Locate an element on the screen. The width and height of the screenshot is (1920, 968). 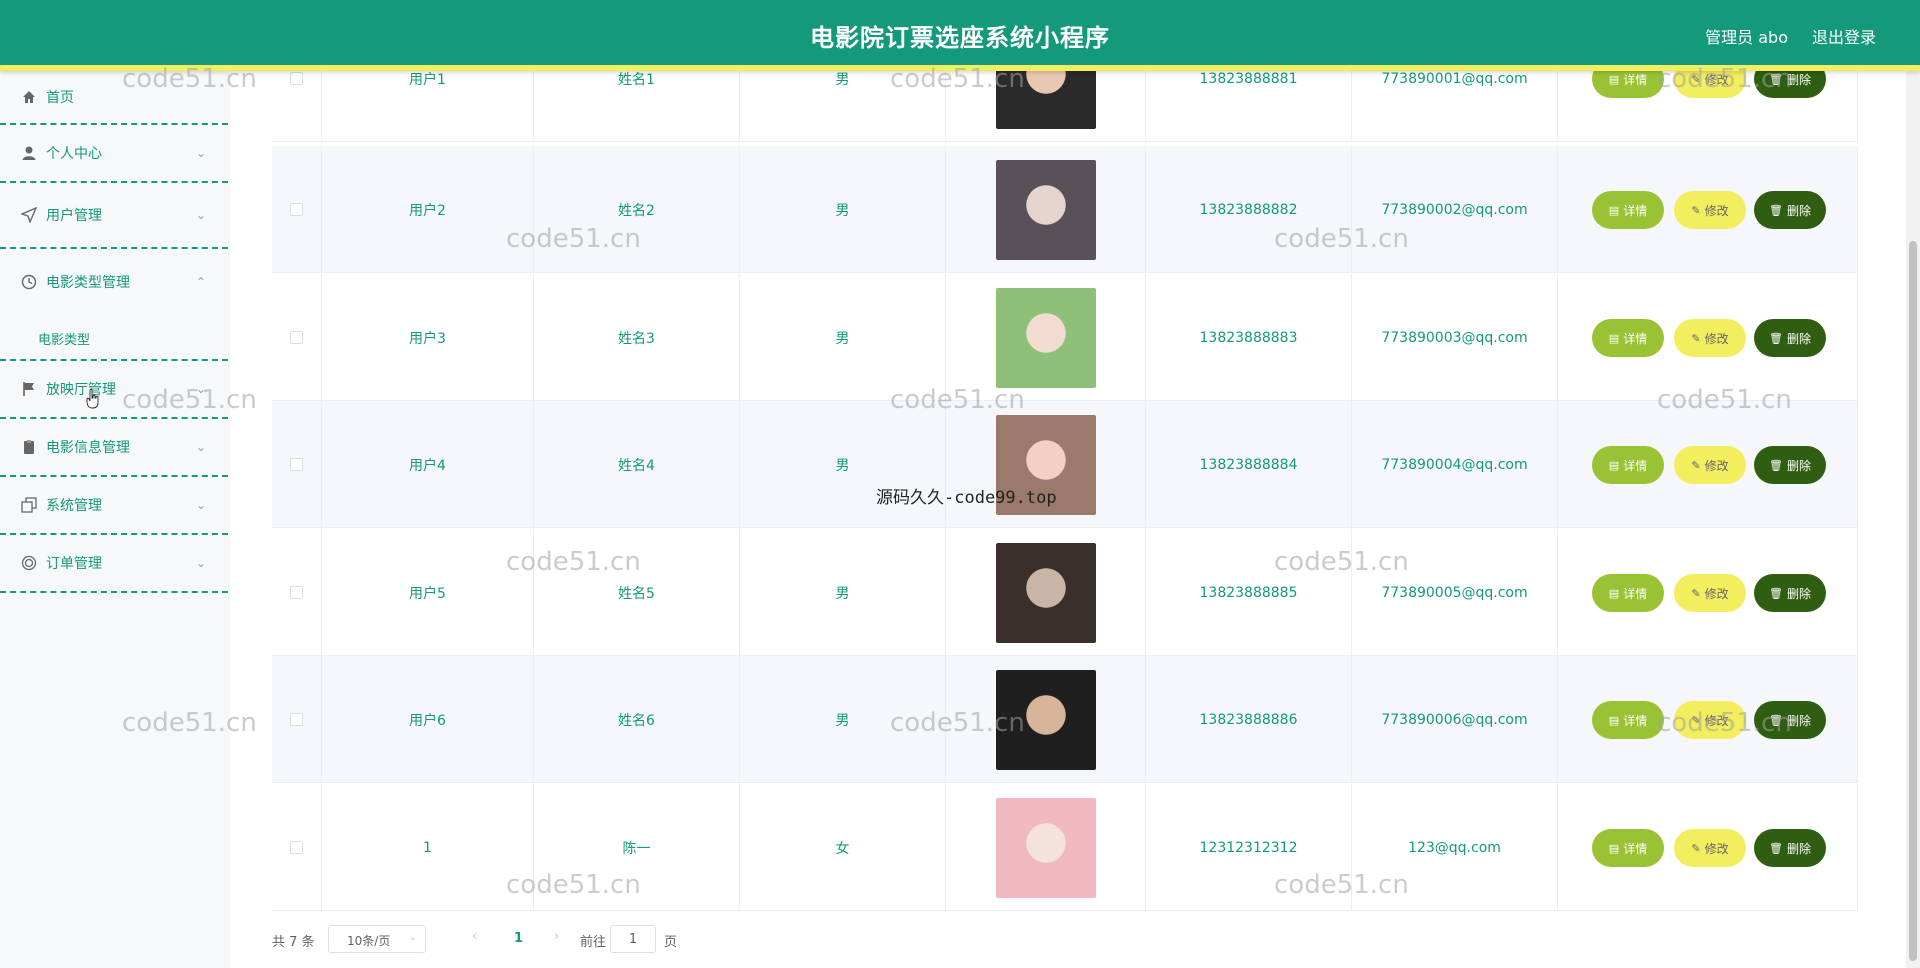
cell-text: 773890002@qq.com is located at coordinates (1454, 209).